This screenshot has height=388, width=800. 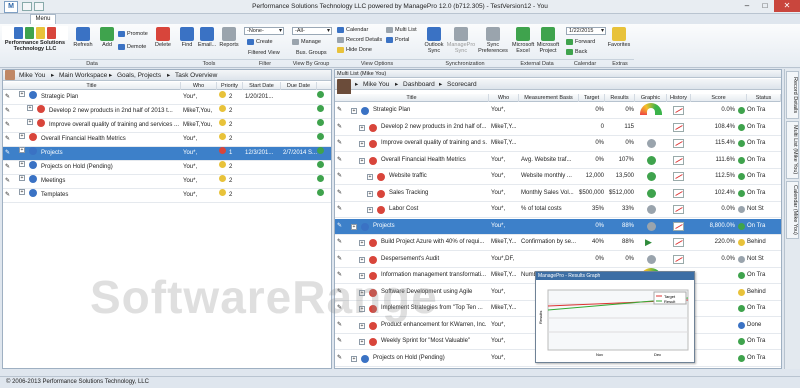 I want to click on favorites-button: Favorites, so click(x=619, y=37).